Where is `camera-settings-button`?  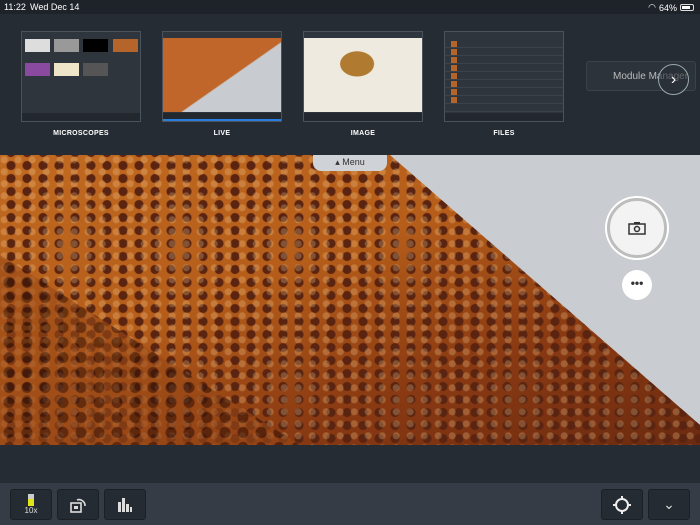
camera-settings-button is located at coordinates (78, 504).